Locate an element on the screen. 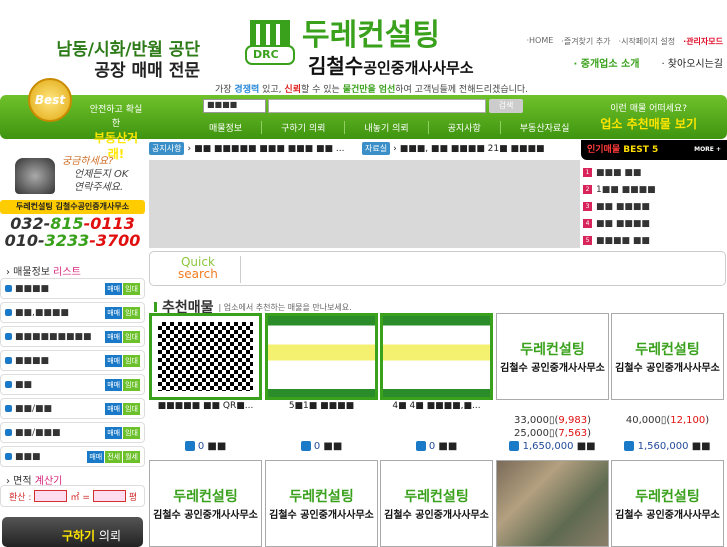 The image size is (727, 547). btn-part: 의뢰 is located at coordinates (108, 536).